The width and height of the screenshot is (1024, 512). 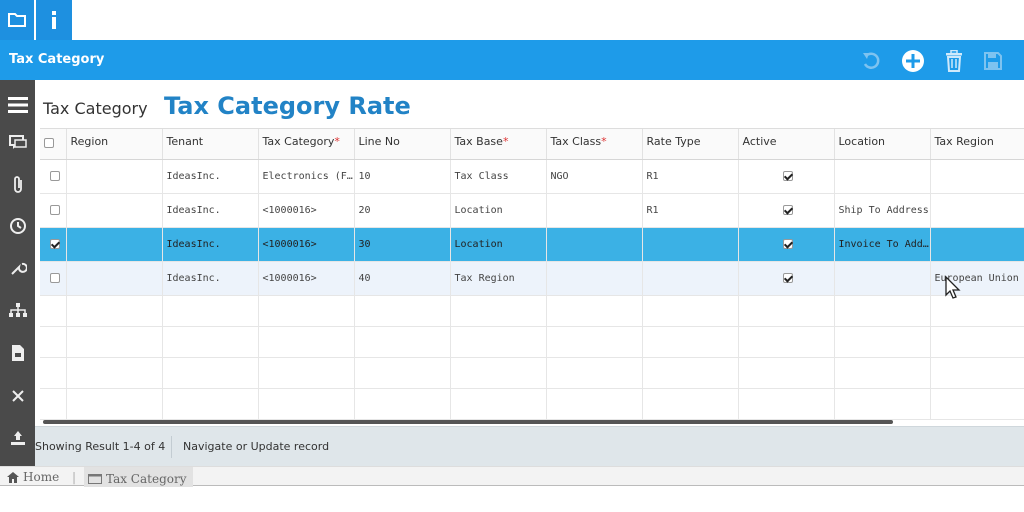 I want to click on column-header-tax-class: Tax Class*, so click(x=594, y=144).